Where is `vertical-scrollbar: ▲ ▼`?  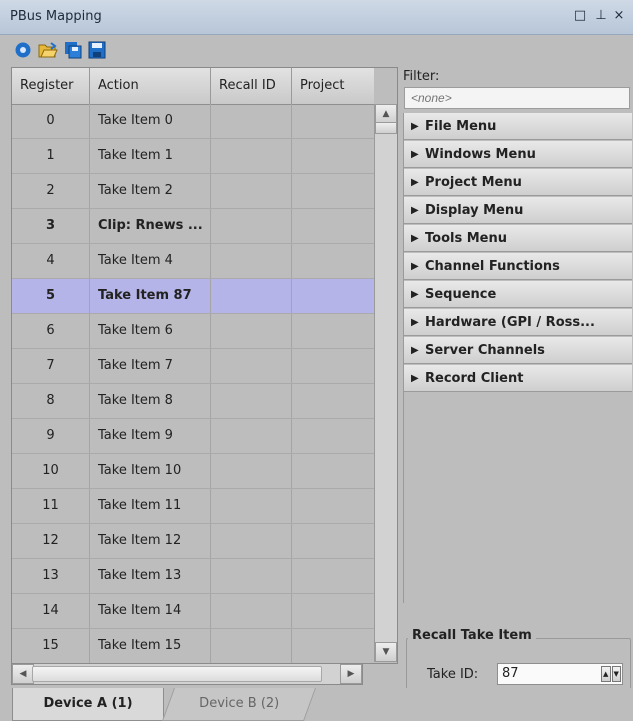
vertical-scrollbar: ▲ ▼ is located at coordinates (385, 383).